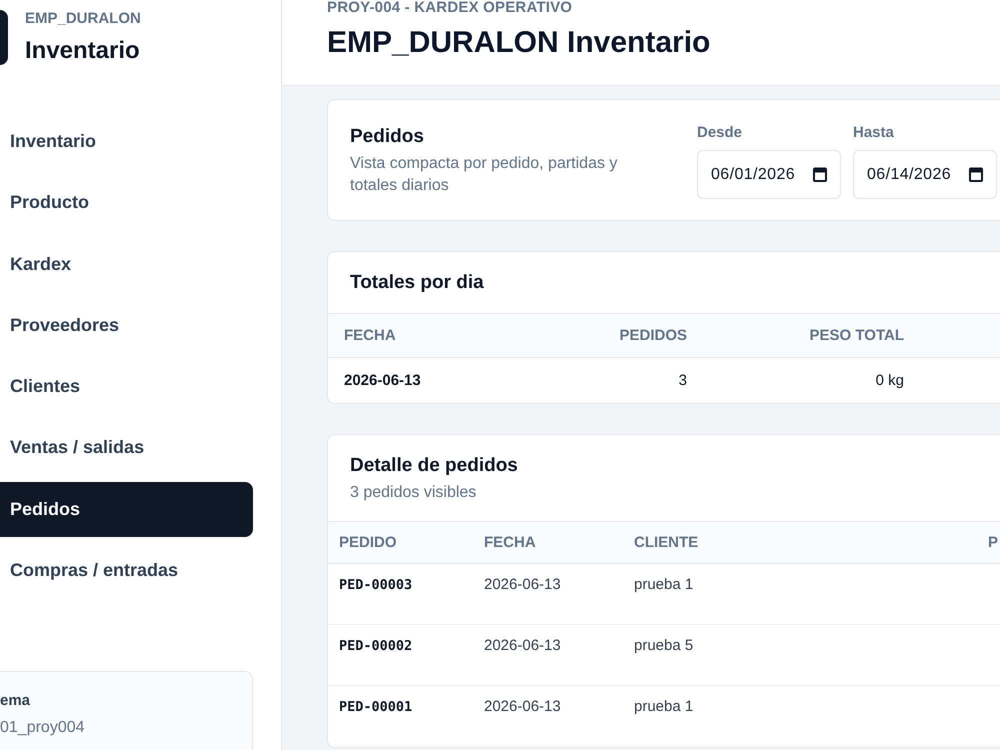 The width and height of the screenshot is (1000, 750). Describe the element at coordinates (873, 133) in the screenshot. I see `field-label: Hasta` at that location.